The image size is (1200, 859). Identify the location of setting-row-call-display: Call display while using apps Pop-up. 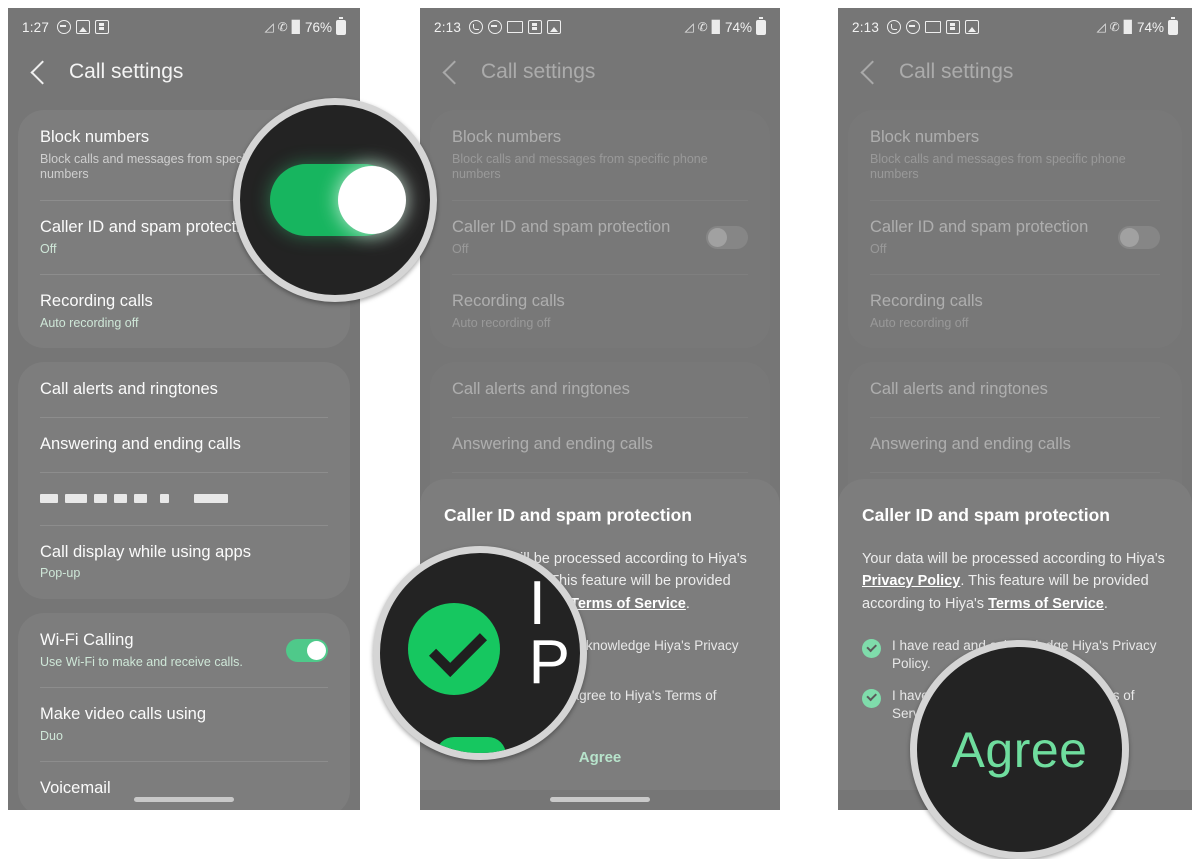
(184, 561).